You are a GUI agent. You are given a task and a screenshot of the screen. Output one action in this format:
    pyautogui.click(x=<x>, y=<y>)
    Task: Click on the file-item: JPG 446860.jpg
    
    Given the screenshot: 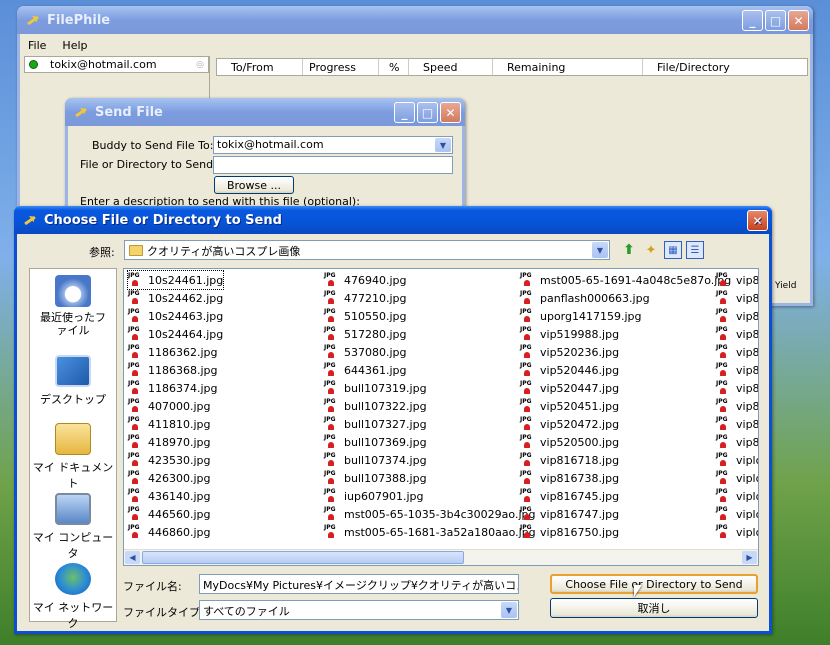 What is the action you would take?
    pyautogui.click(x=169, y=532)
    